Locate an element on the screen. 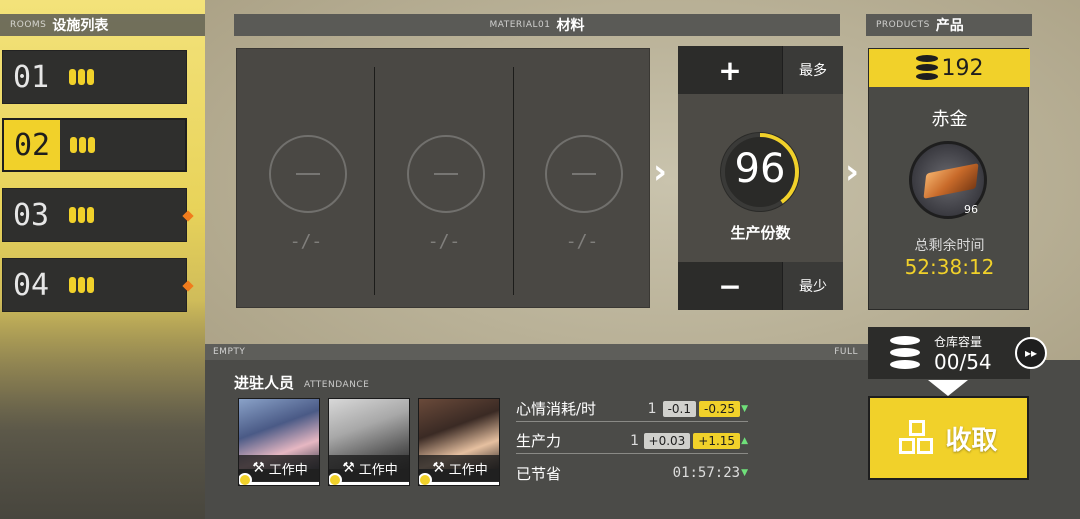 This screenshot has width=1080, height=519. collect-button: 收取 is located at coordinates (948, 438).